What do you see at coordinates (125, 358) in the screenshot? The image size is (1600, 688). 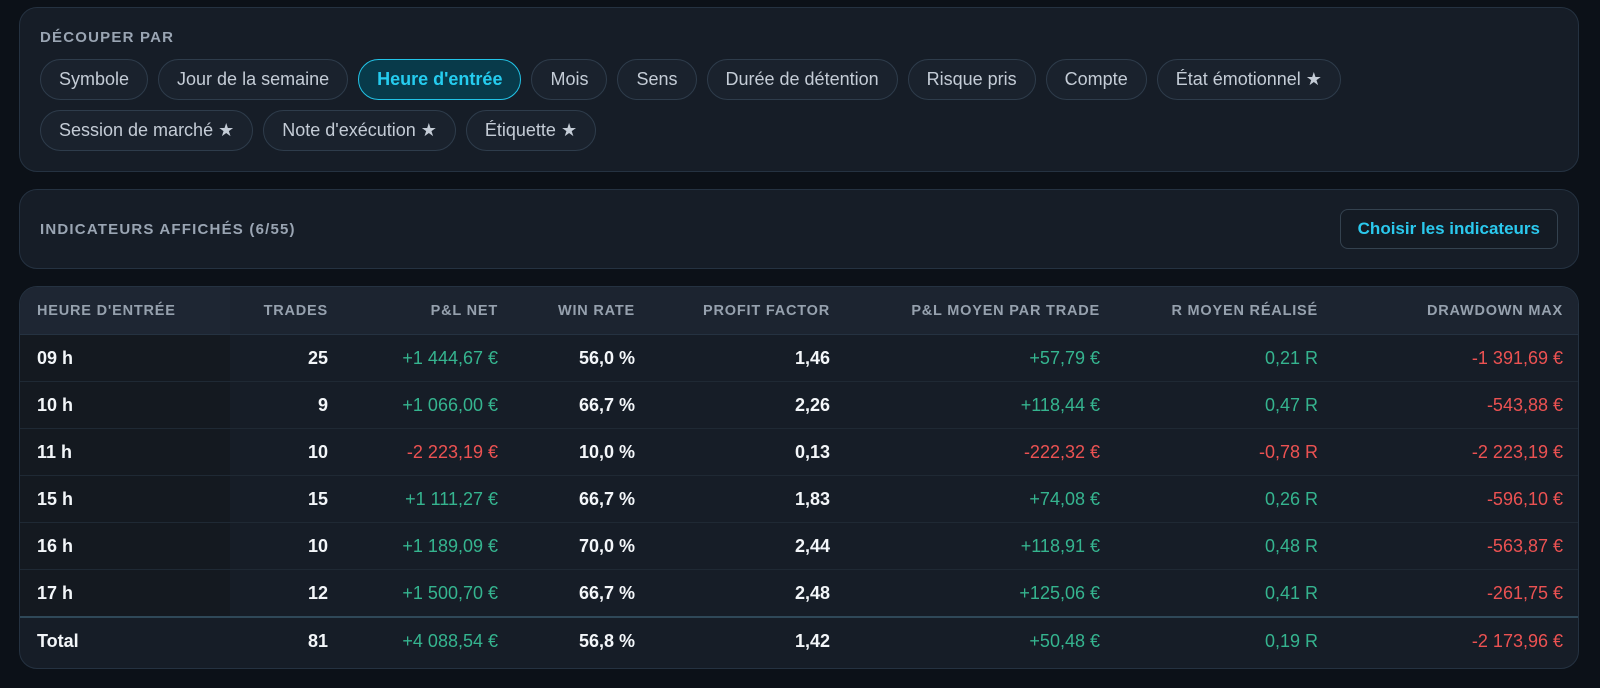 I see `row-hour: 09 h` at bounding box center [125, 358].